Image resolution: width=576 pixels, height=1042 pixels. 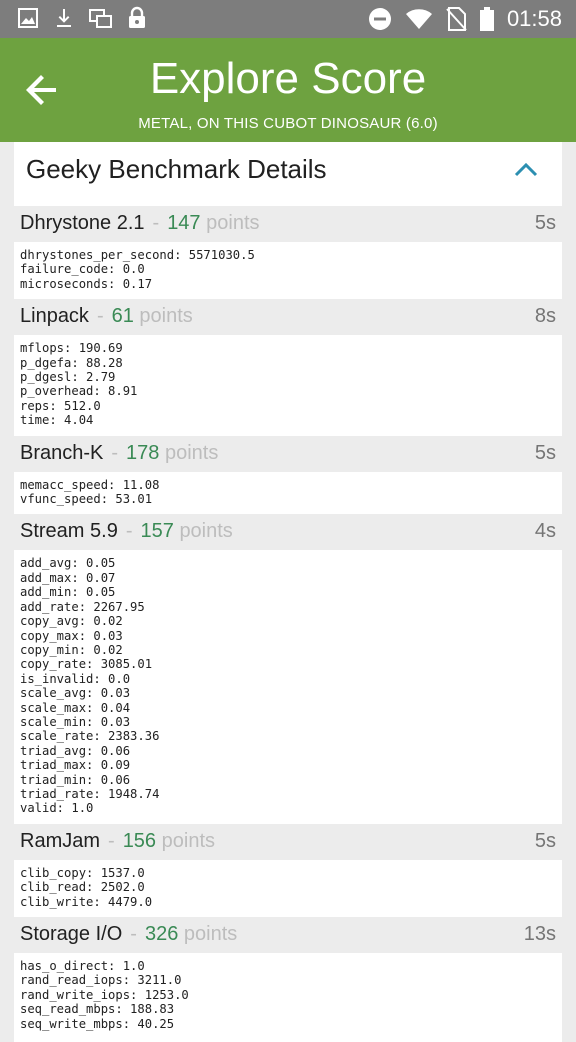 I want to click on multi-window-icon, so click(x=100, y=18).